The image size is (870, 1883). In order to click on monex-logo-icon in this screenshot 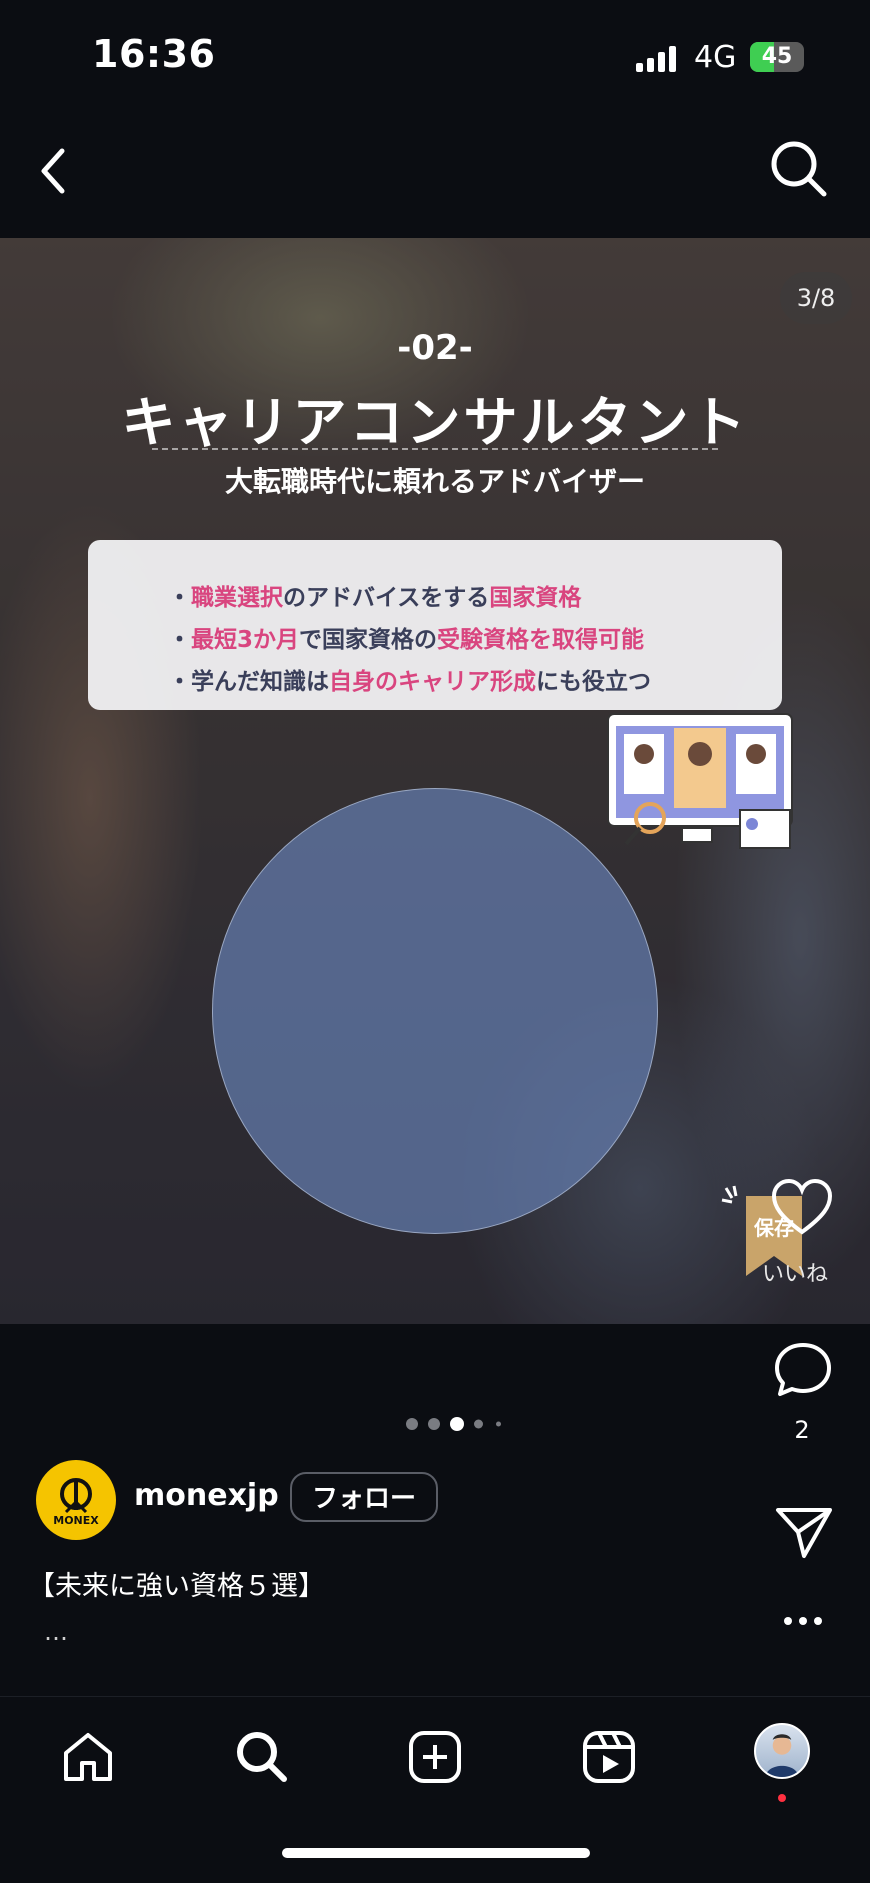, I will do `click(76, 1496)`.